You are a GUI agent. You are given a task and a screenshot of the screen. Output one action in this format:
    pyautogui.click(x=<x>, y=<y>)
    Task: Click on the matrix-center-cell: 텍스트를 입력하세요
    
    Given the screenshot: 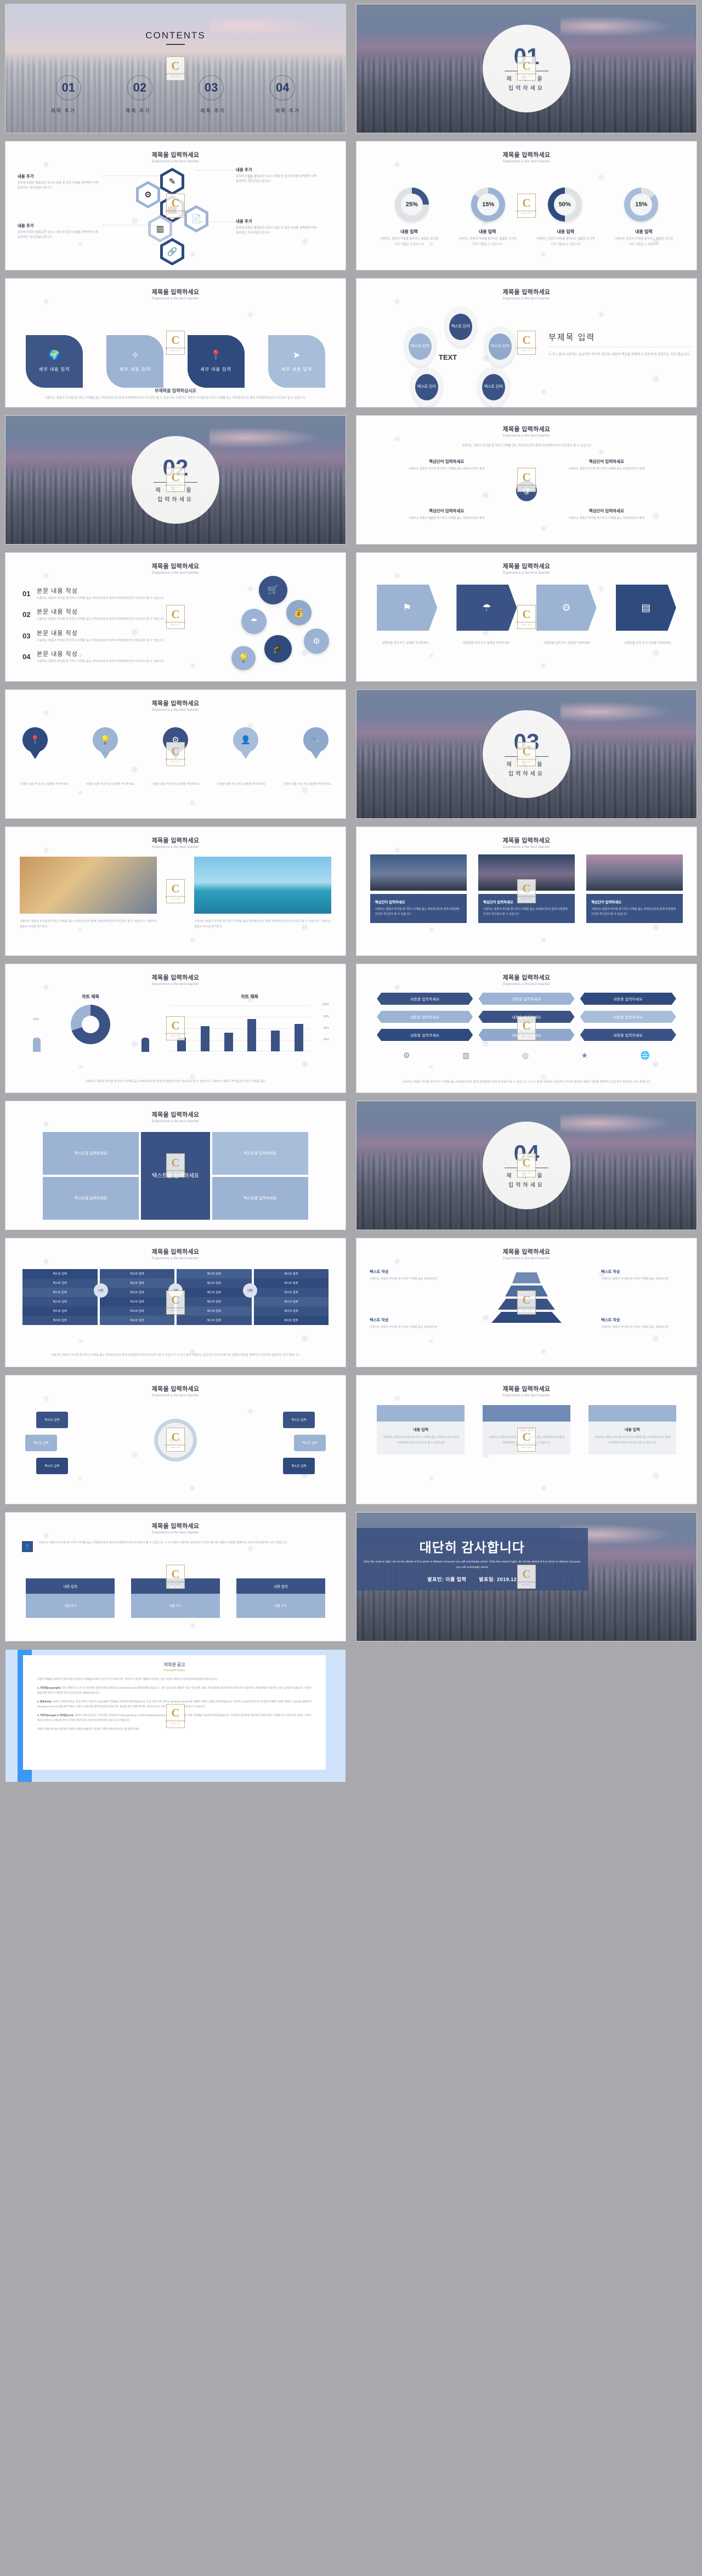 What is the action you would take?
    pyautogui.click(x=175, y=1176)
    